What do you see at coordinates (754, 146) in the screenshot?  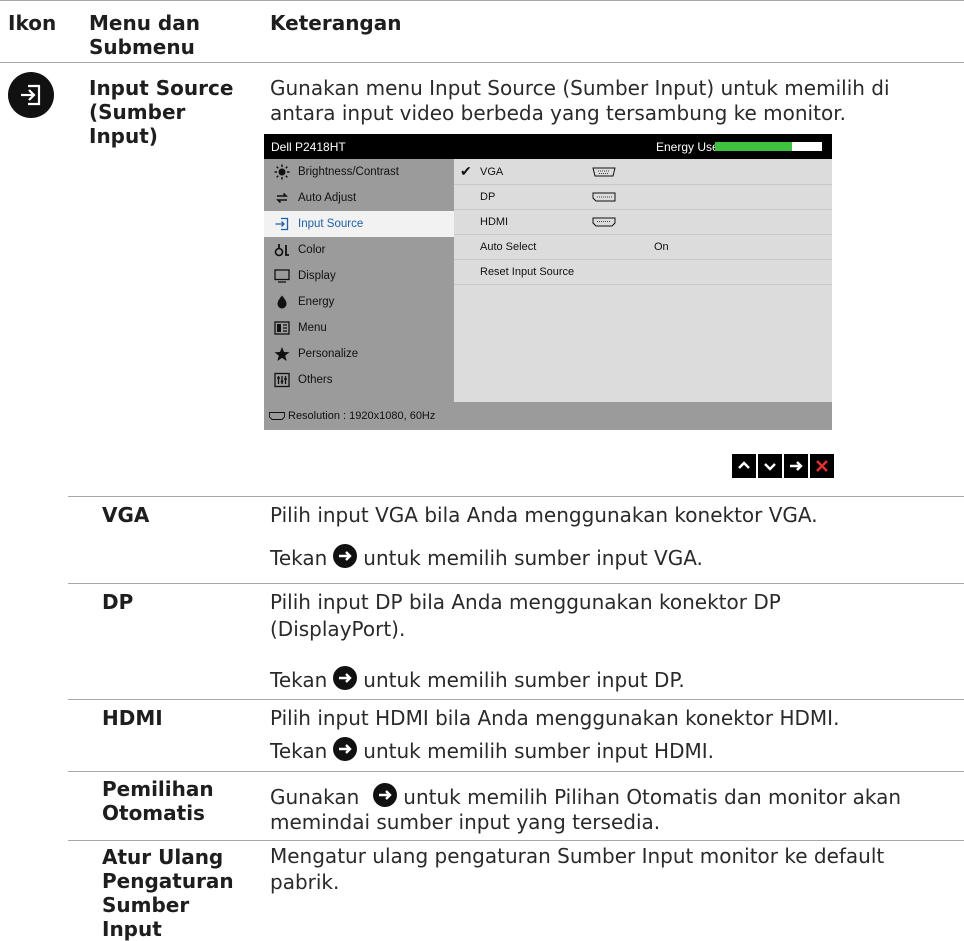 I see `energy-bar-fill` at bounding box center [754, 146].